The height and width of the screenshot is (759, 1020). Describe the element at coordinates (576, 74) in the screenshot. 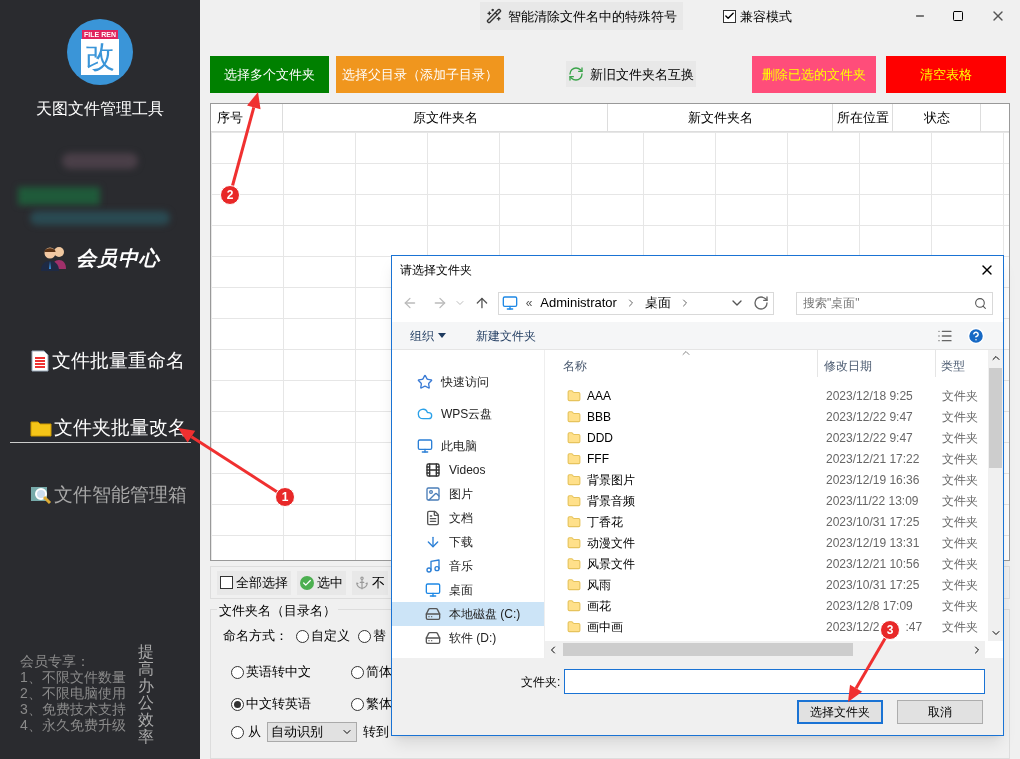

I see `swap-icon` at that location.